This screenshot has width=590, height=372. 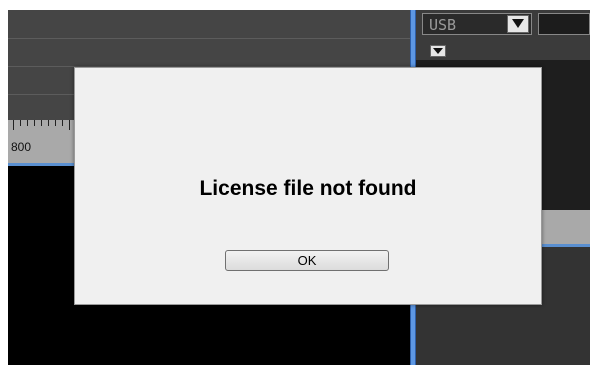 I want to click on dialog-message: License file not found, so click(x=308, y=188).